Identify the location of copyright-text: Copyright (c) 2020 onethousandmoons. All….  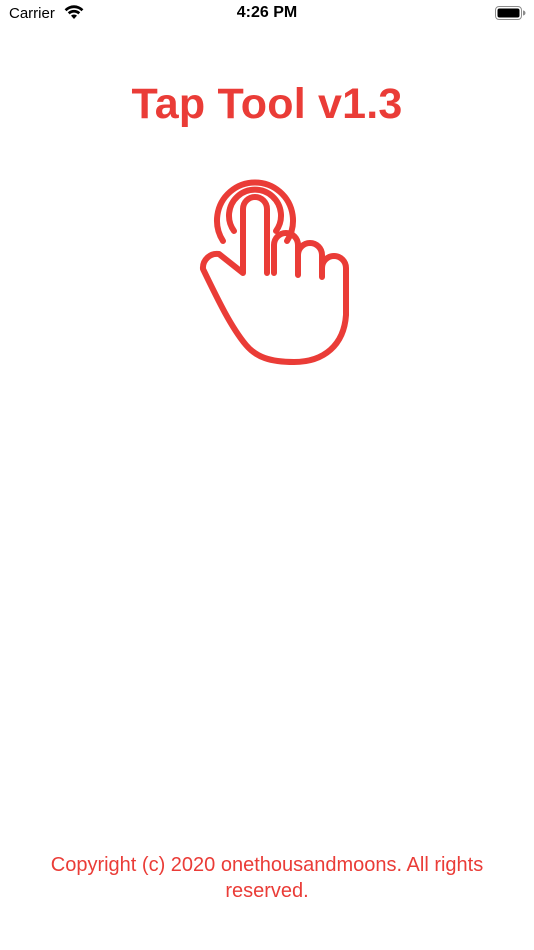
(267, 878).